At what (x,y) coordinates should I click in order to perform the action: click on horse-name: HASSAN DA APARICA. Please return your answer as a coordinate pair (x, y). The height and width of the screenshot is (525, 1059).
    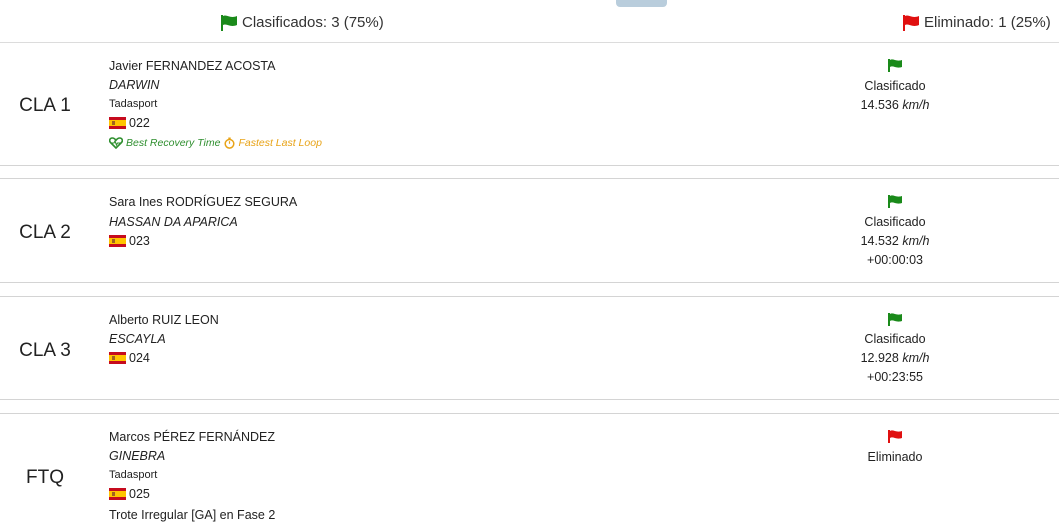
    Looking at the image, I should click on (173, 222).